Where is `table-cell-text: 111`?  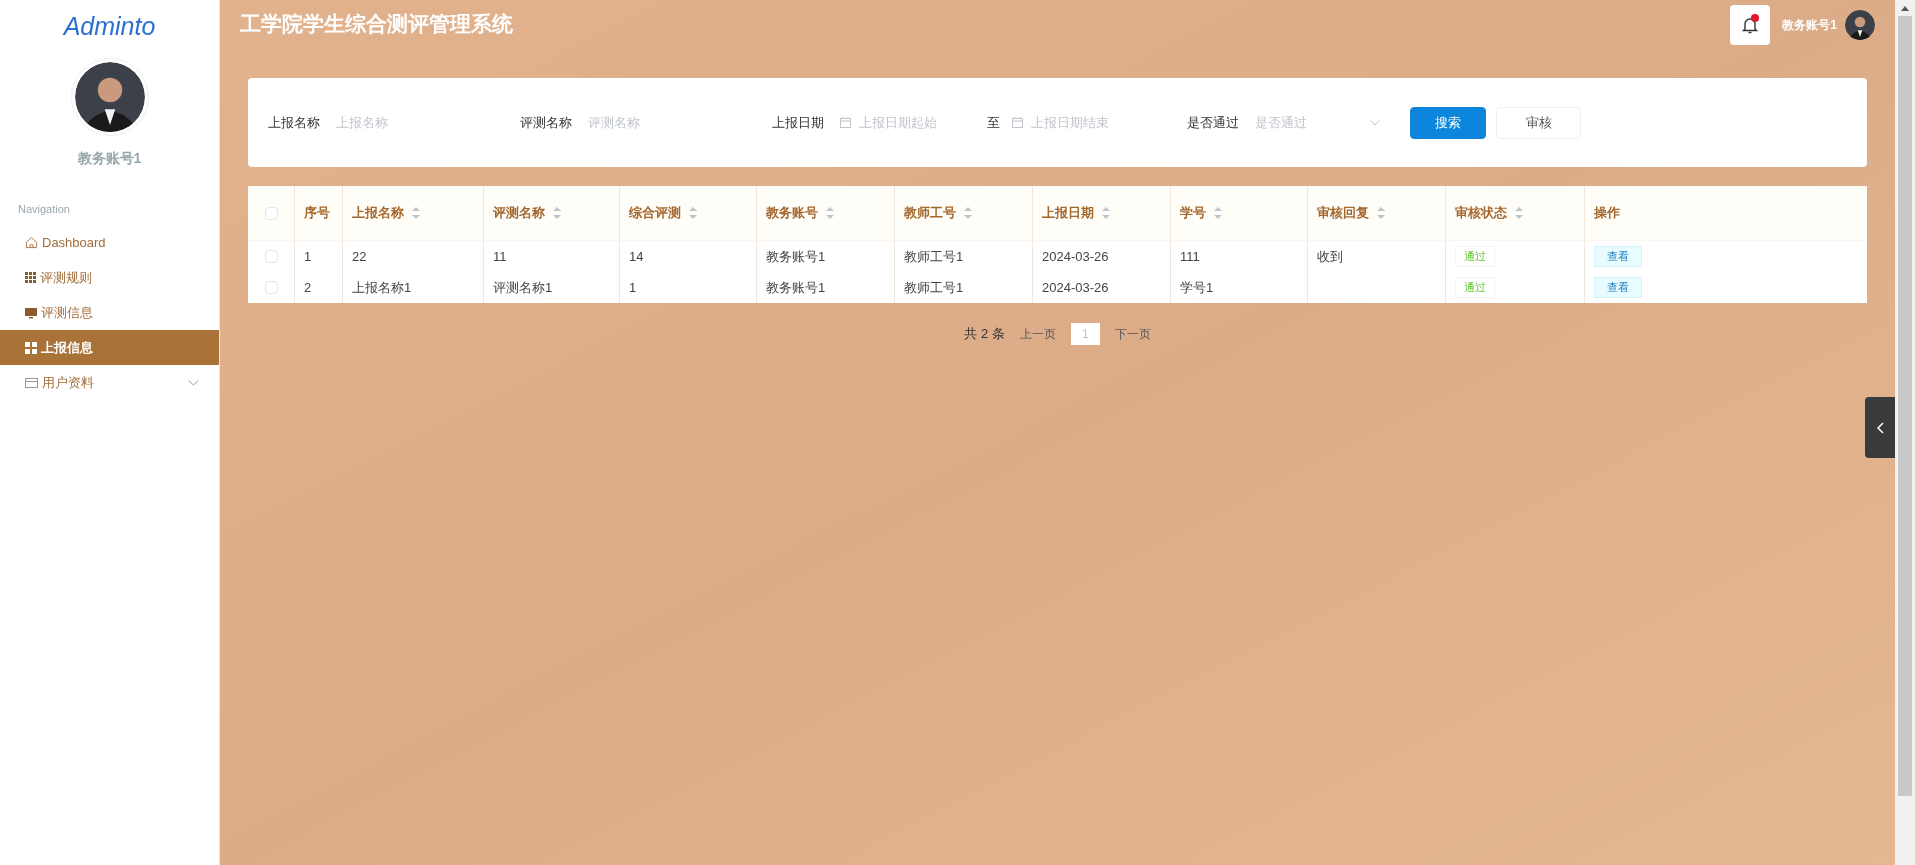
table-cell-text: 111 is located at coordinates (1190, 256).